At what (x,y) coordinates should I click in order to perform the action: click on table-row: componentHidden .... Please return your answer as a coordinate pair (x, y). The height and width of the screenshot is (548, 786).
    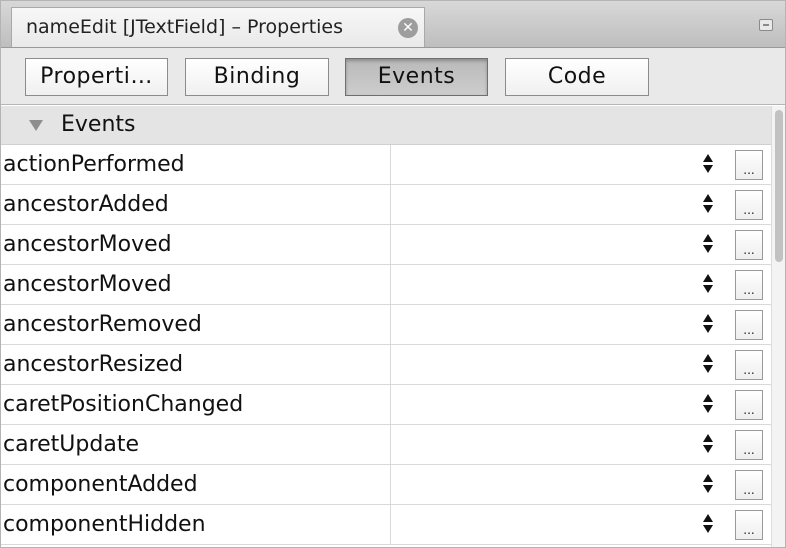
    Looking at the image, I should click on (386, 525).